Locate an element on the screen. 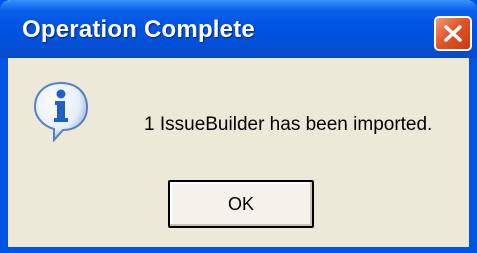 Image resolution: width=477 pixels, height=253 pixels. ok-button: OK is located at coordinates (241, 204).